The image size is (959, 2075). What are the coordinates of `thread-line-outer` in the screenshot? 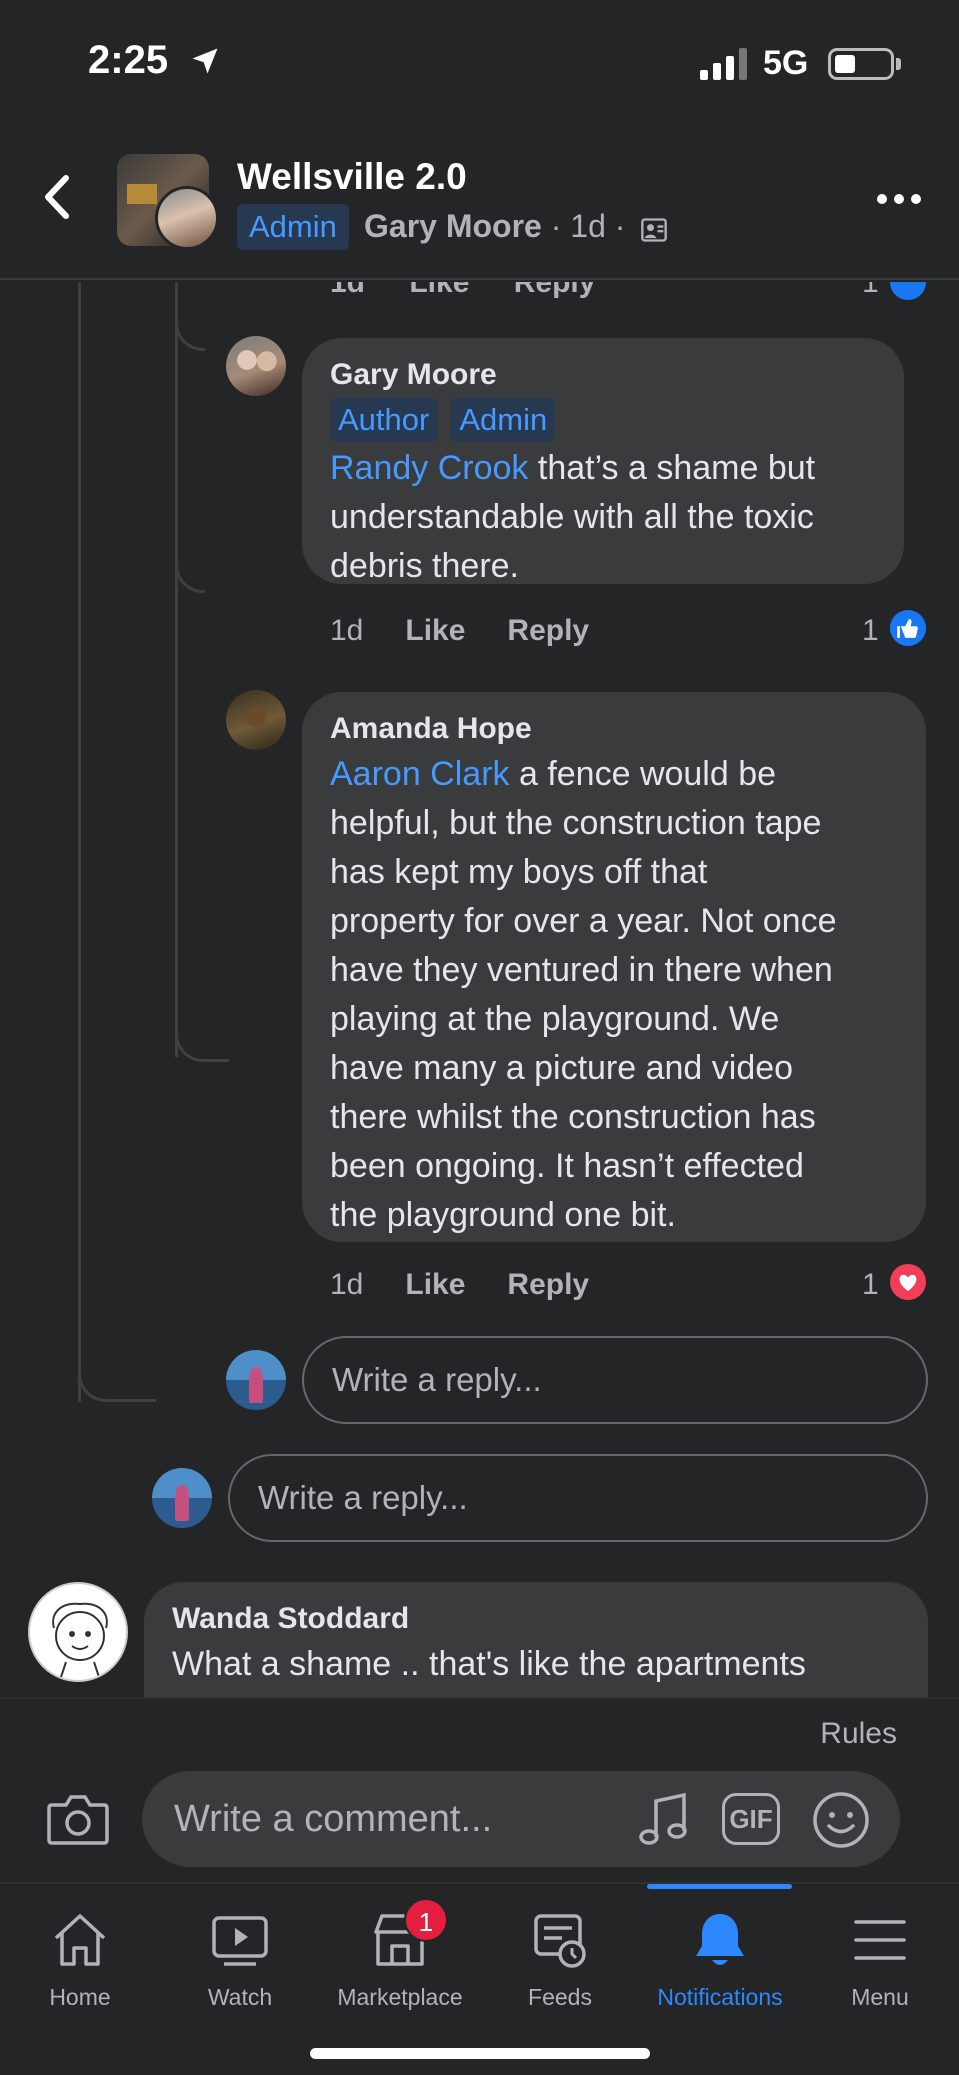 It's located at (79, 842).